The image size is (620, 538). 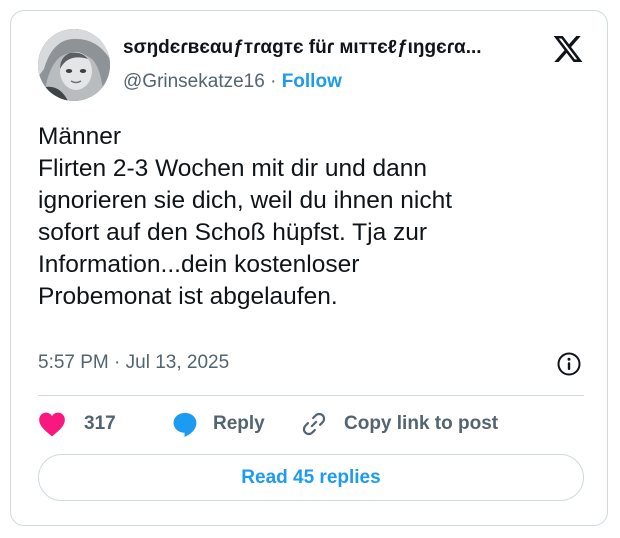 What do you see at coordinates (311, 477) in the screenshot?
I see `read-replies-button: Read 45 replies` at bounding box center [311, 477].